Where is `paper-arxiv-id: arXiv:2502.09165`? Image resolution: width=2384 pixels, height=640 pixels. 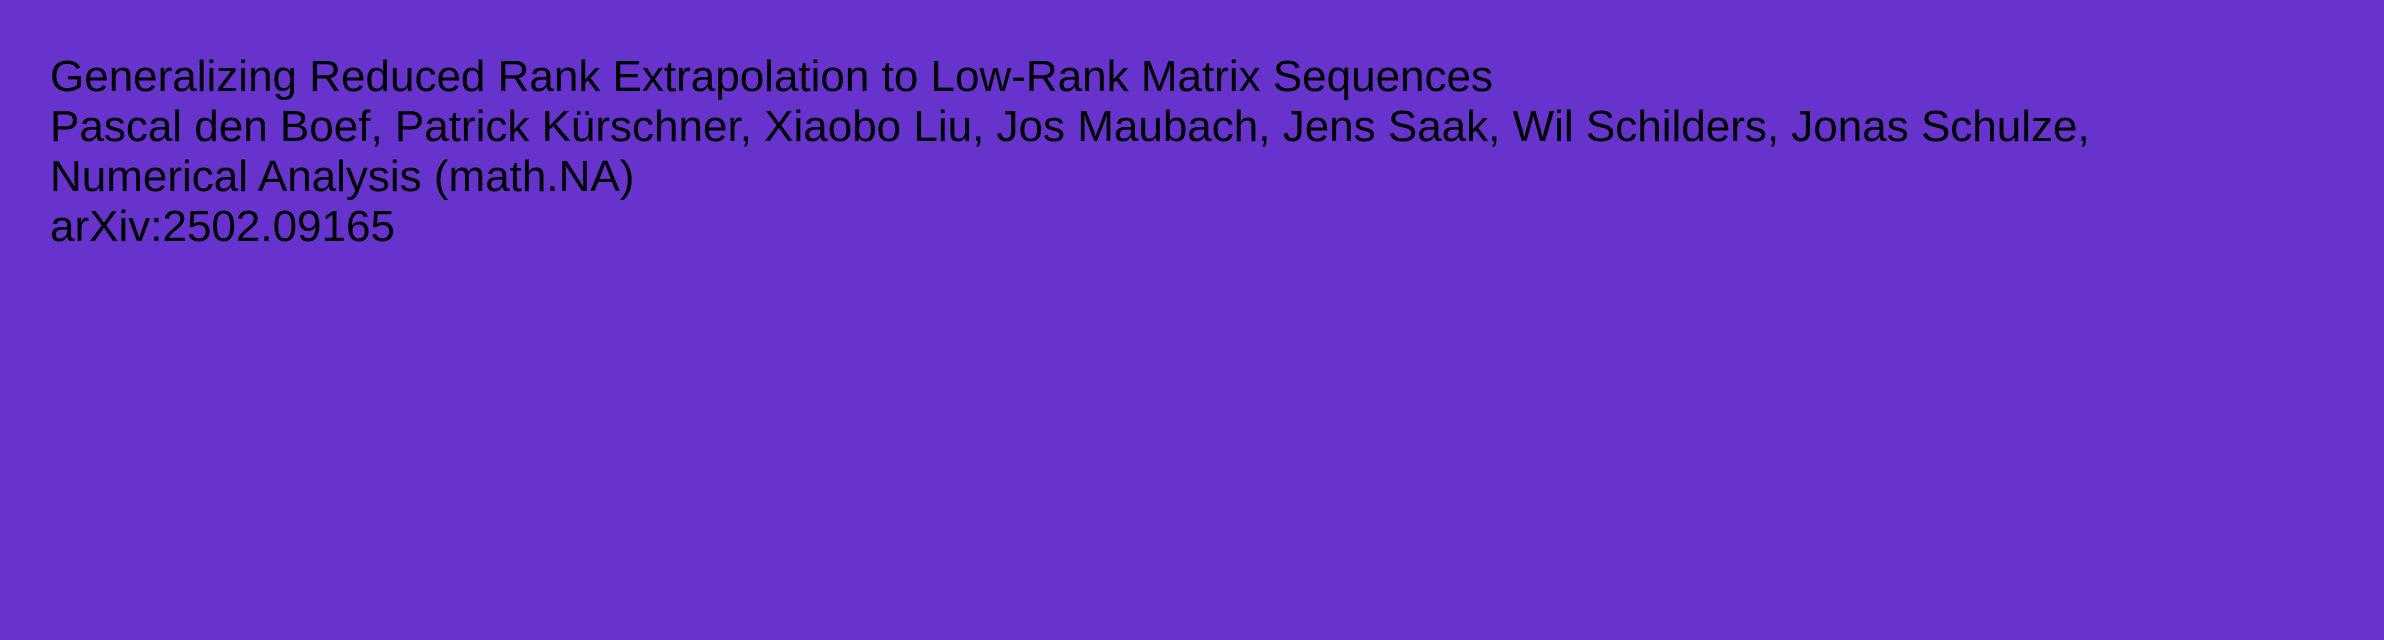
paper-arxiv-id: arXiv:2502.09165 is located at coordinates (222, 226).